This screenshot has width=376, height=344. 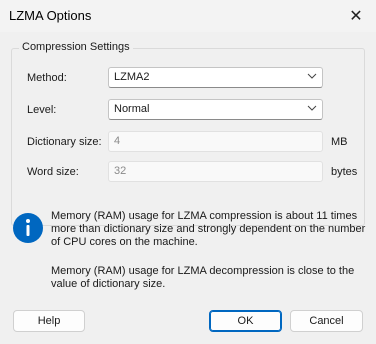 What do you see at coordinates (188, 16) in the screenshot?
I see `title-bar: LZMA Options ✕` at bounding box center [188, 16].